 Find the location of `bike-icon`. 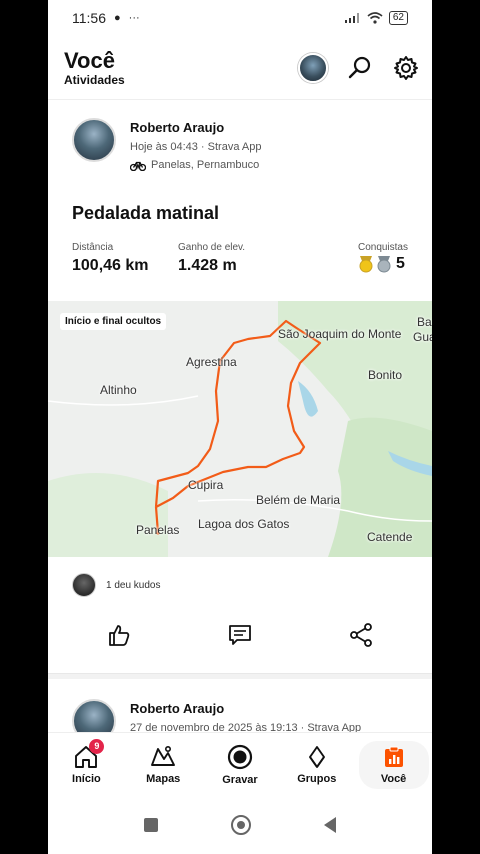

bike-icon is located at coordinates (138, 166).